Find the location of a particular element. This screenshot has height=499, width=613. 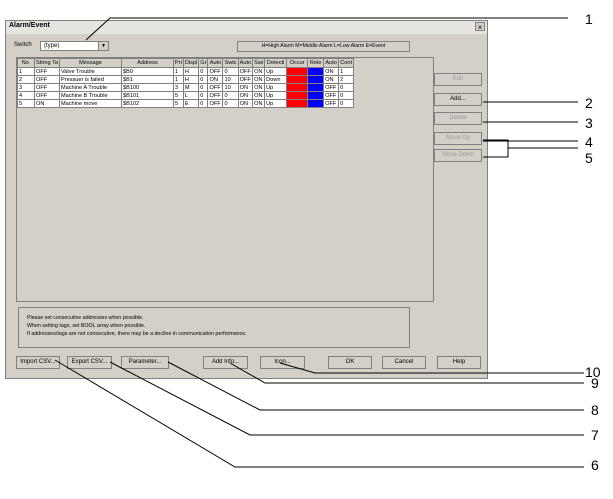

callout-3: 3 is located at coordinates (589, 123).